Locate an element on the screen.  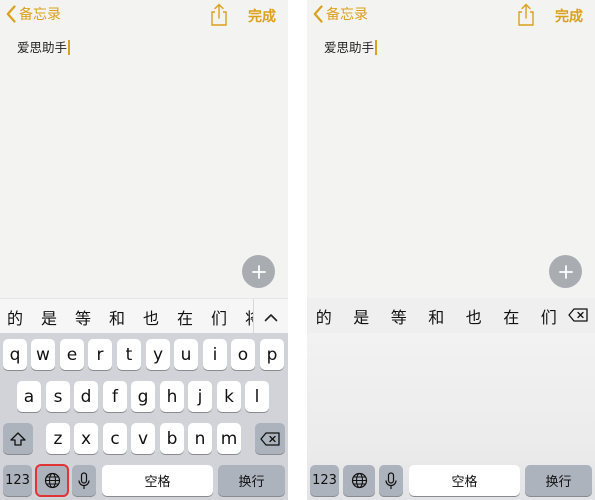
key-h: h is located at coordinates (172, 396).